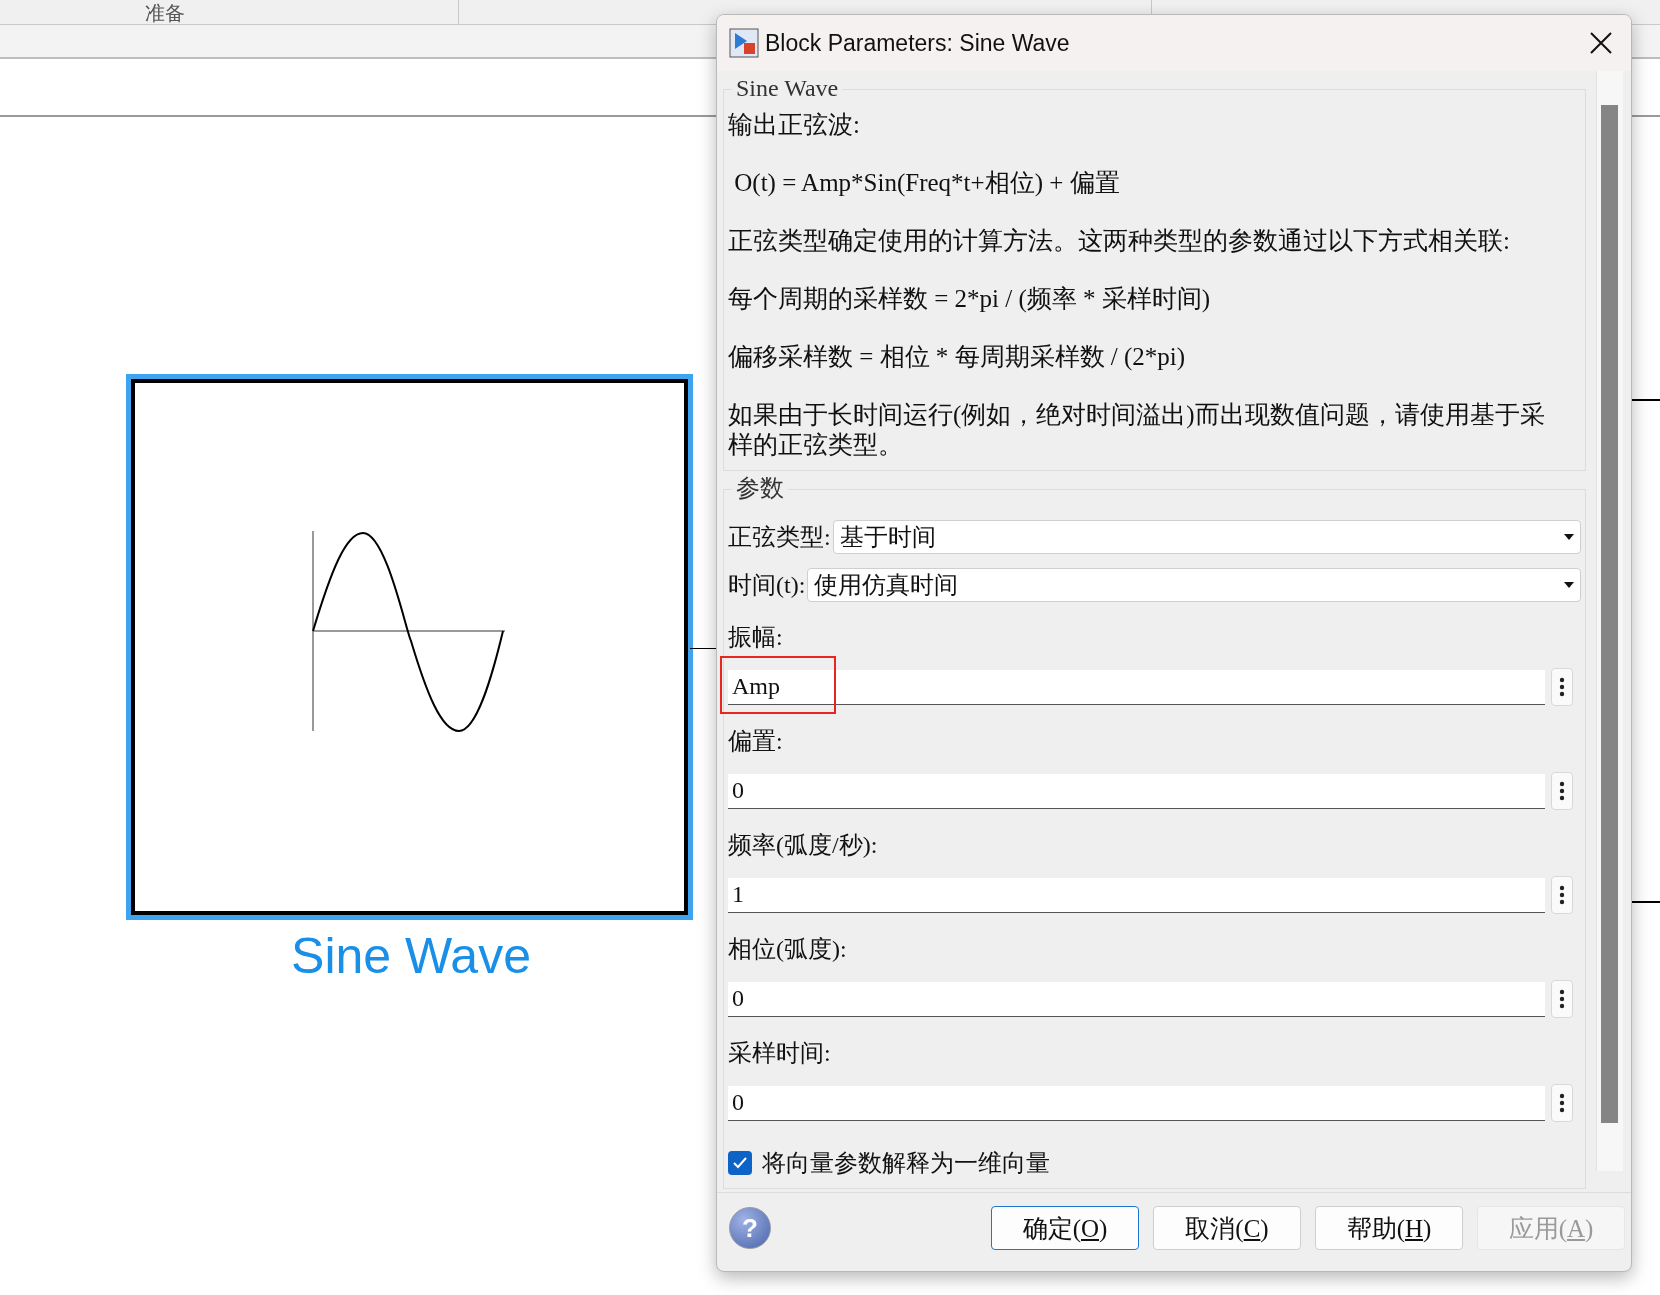 The height and width of the screenshot is (1295, 1660). I want to click on field-label: 频率(弧度/秒):, so click(803, 845).